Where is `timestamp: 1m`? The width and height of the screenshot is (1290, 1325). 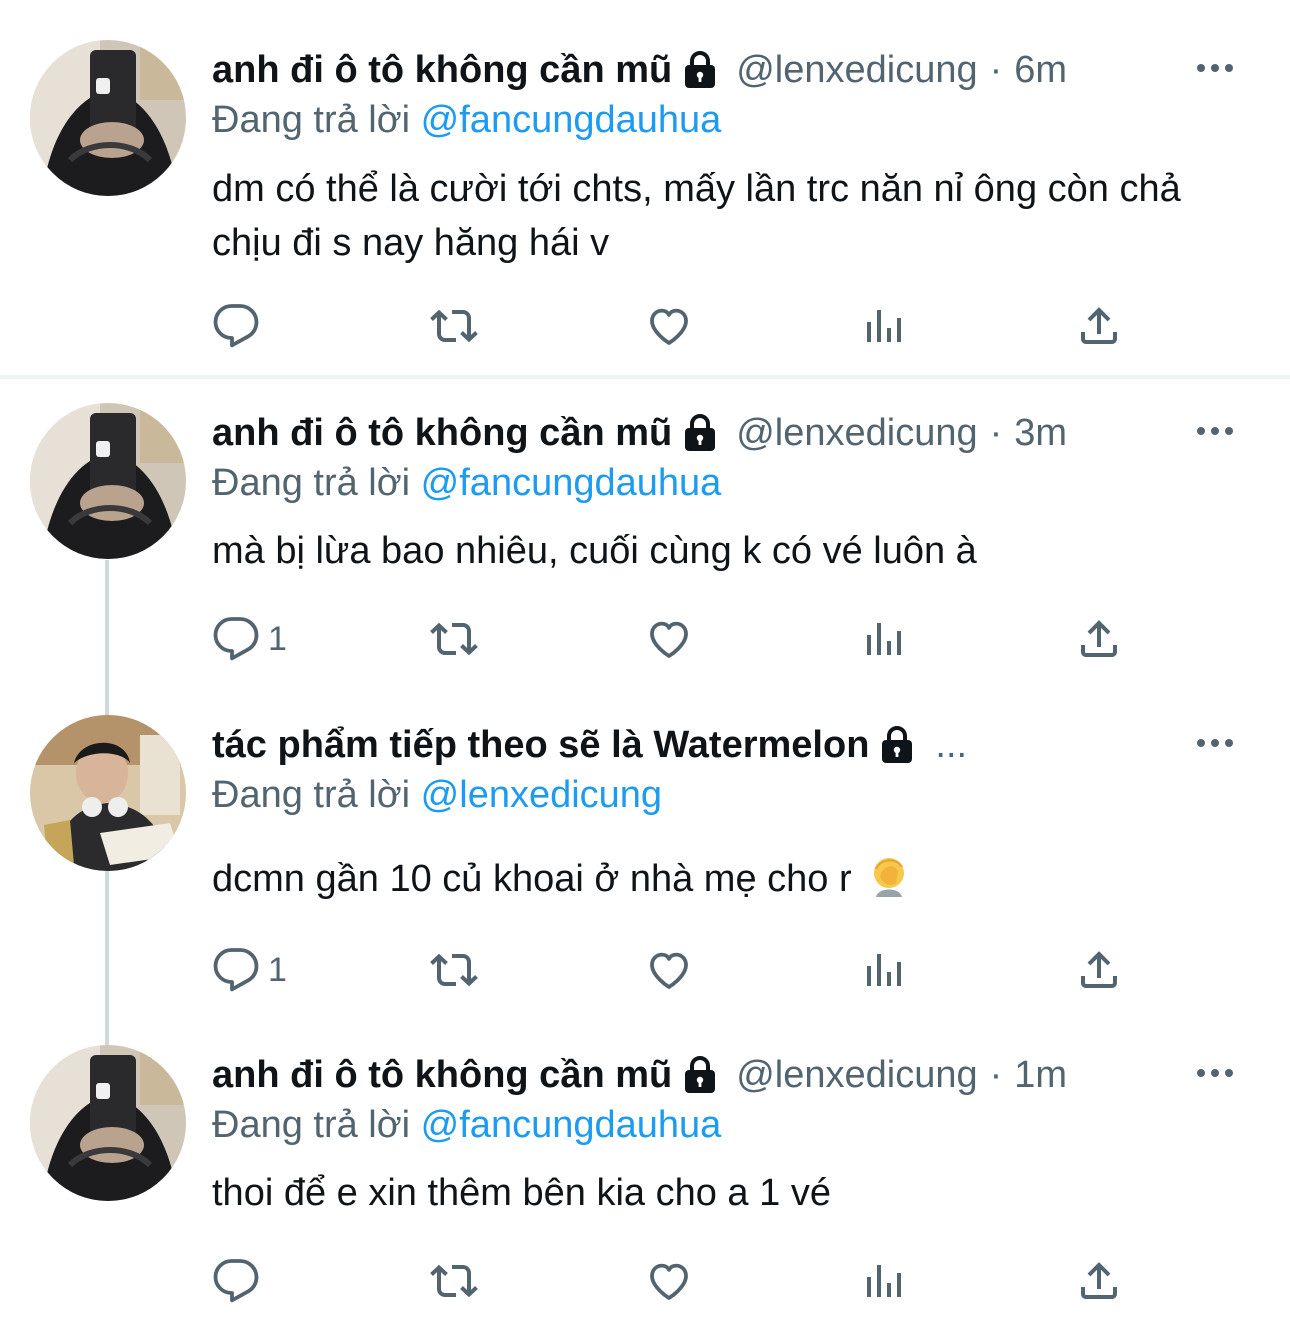
timestamp: 1m is located at coordinates (1040, 1075).